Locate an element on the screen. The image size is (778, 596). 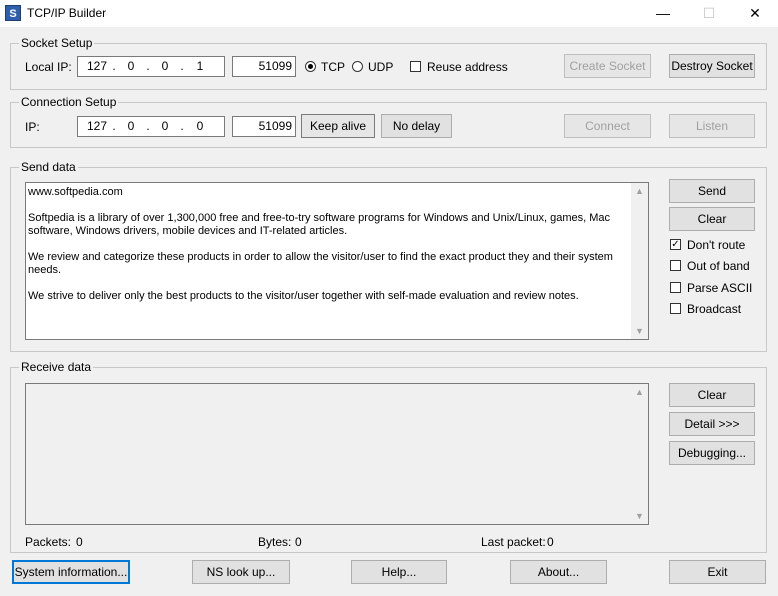
no-delay-button: No delay is located at coordinates (416, 126).